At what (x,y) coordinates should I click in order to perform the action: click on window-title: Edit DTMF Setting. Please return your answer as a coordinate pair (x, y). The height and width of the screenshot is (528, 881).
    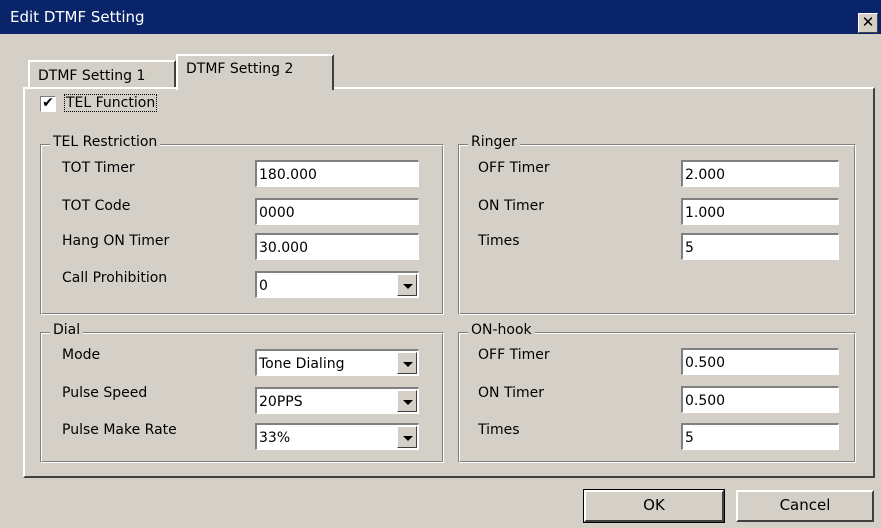
    Looking at the image, I should click on (77, 17).